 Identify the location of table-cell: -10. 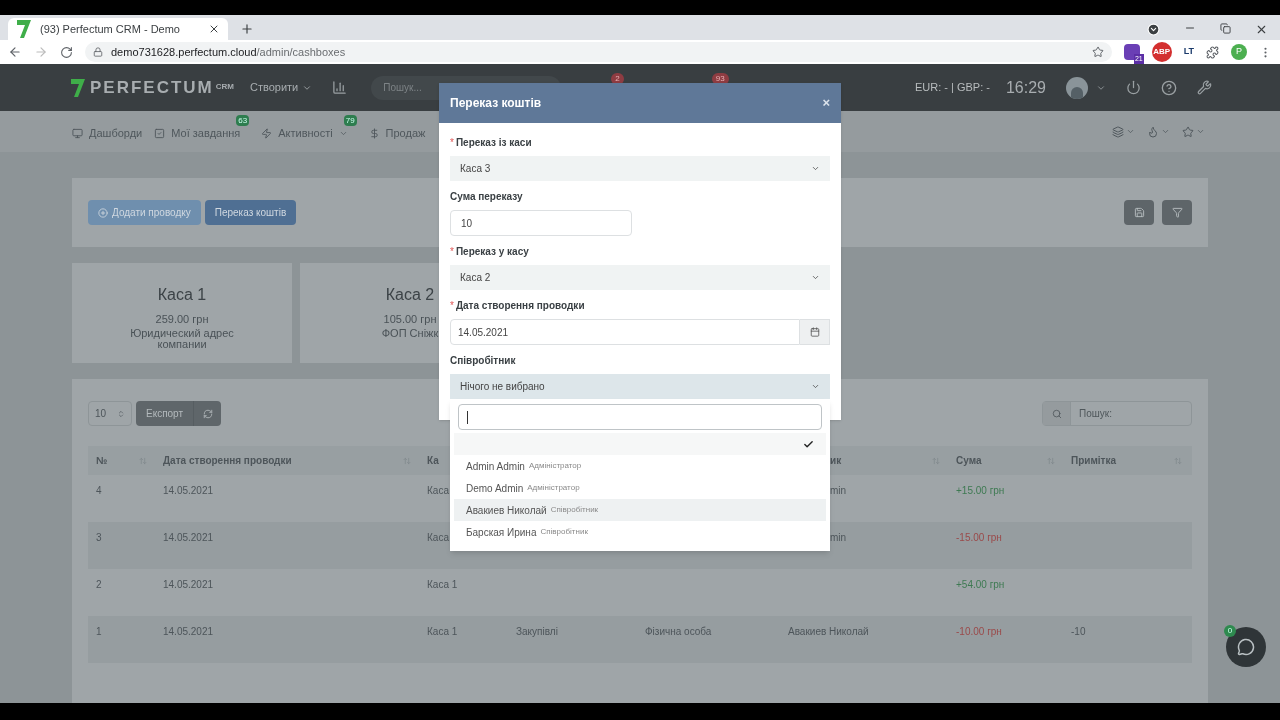
(1078, 631).